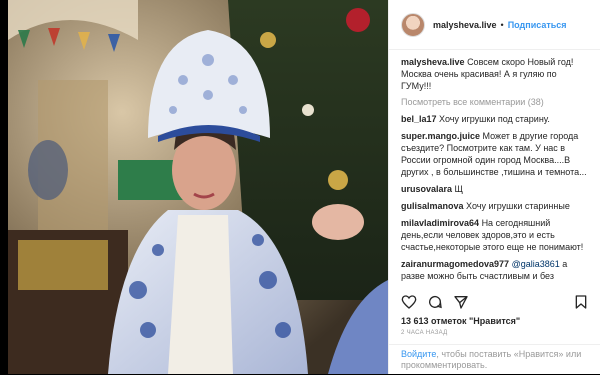  What do you see at coordinates (494, 302) in the screenshot?
I see `action-bar` at bounding box center [494, 302].